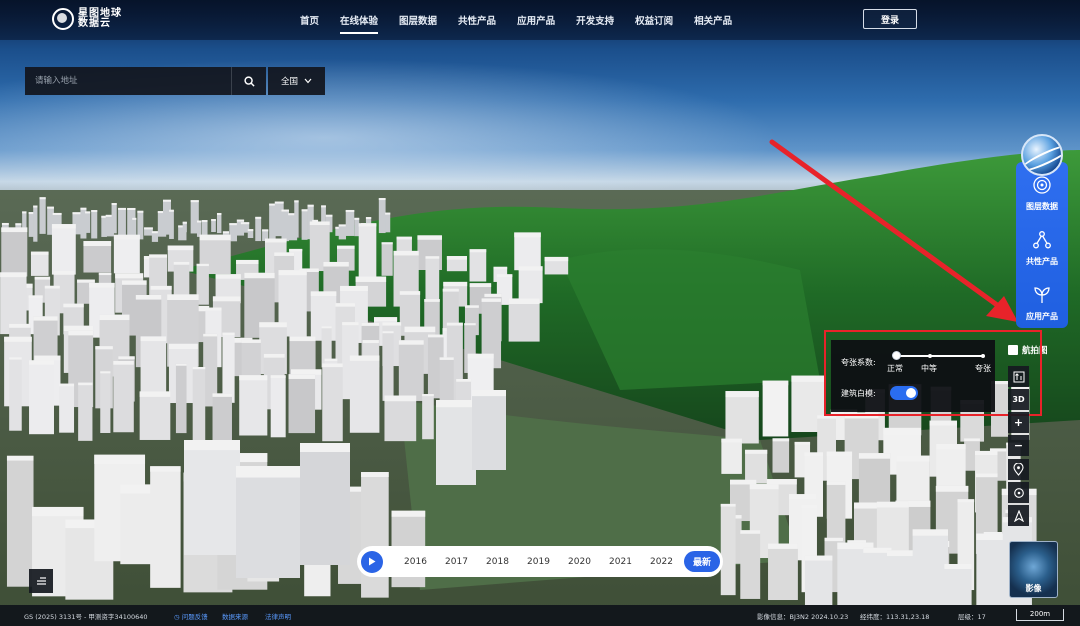  What do you see at coordinates (536, 20) in the screenshot?
I see `nav-application-products: 应用产品` at bounding box center [536, 20].